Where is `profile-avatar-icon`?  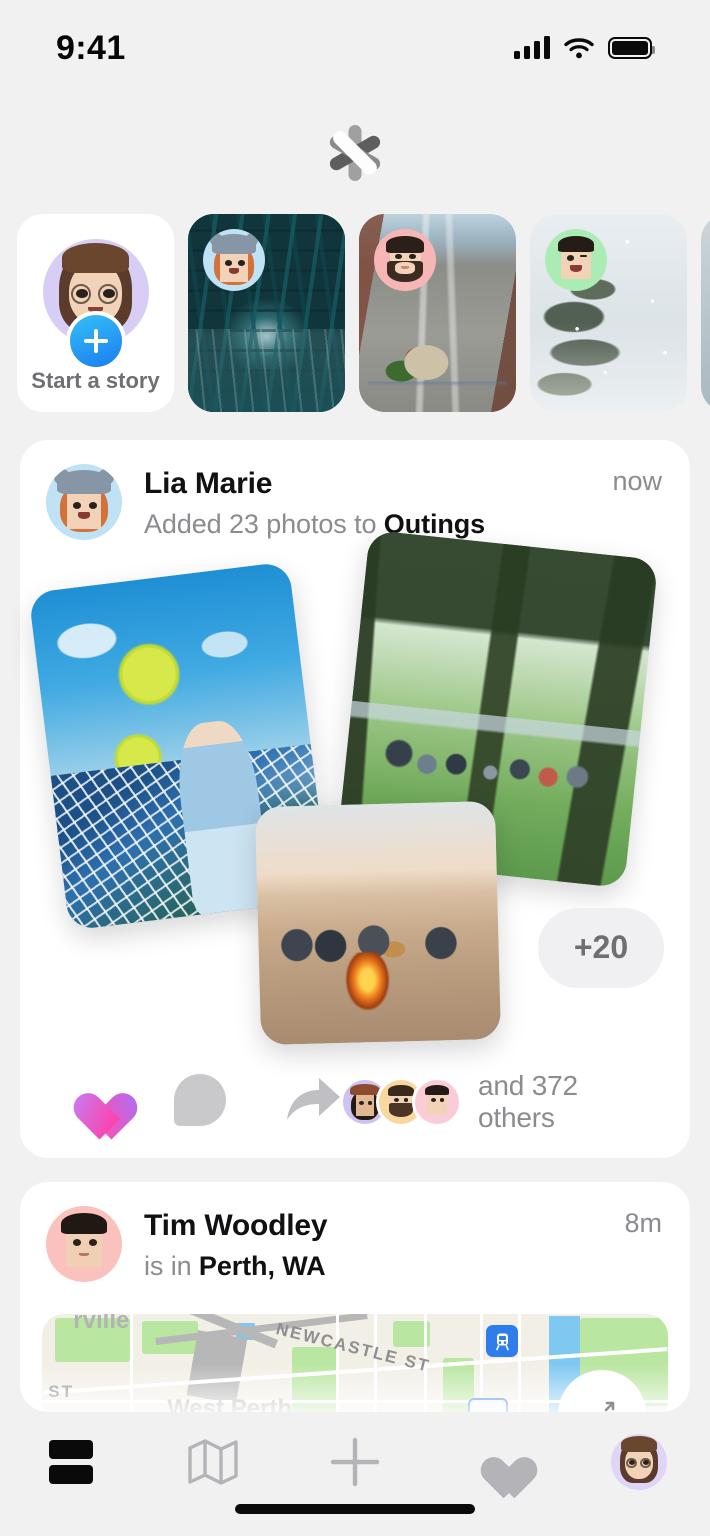 profile-avatar-icon is located at coordinates (639, 1462).